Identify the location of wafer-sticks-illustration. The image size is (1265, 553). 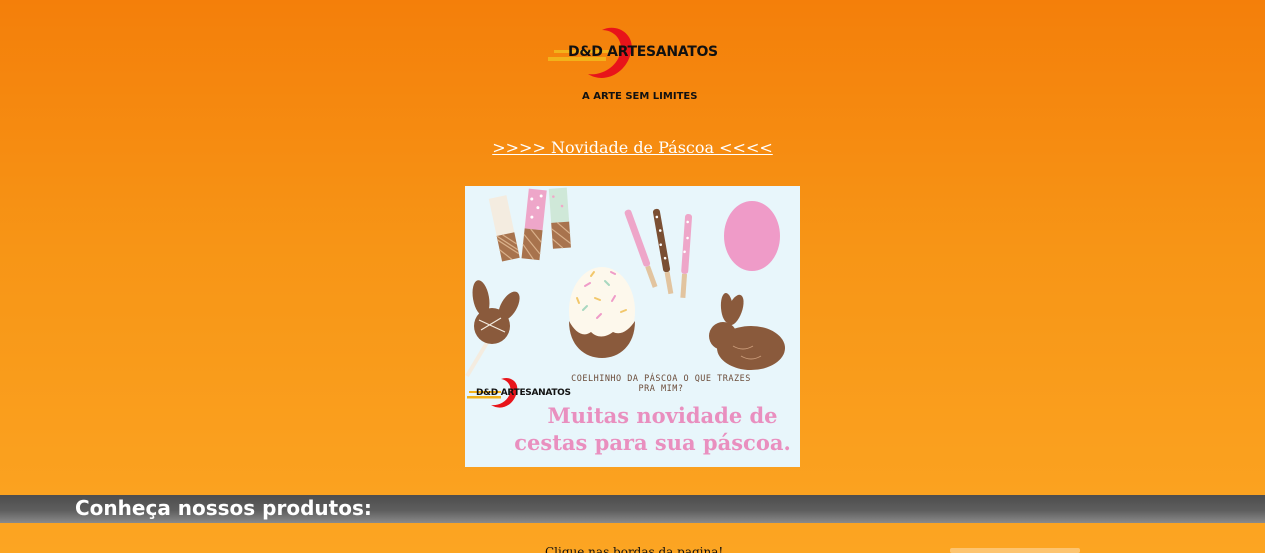
(530, 224).